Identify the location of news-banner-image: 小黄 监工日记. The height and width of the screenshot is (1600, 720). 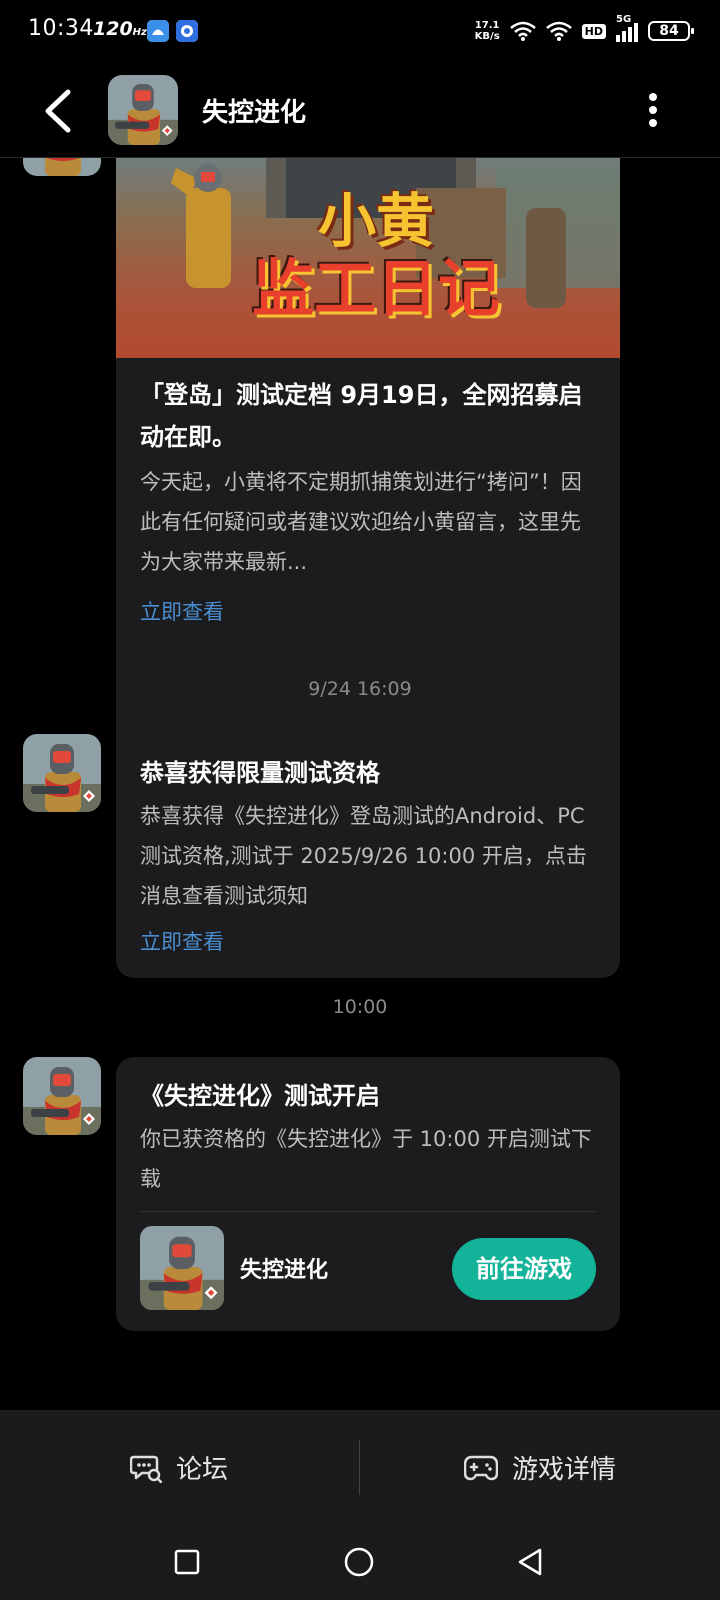
(368, 258).